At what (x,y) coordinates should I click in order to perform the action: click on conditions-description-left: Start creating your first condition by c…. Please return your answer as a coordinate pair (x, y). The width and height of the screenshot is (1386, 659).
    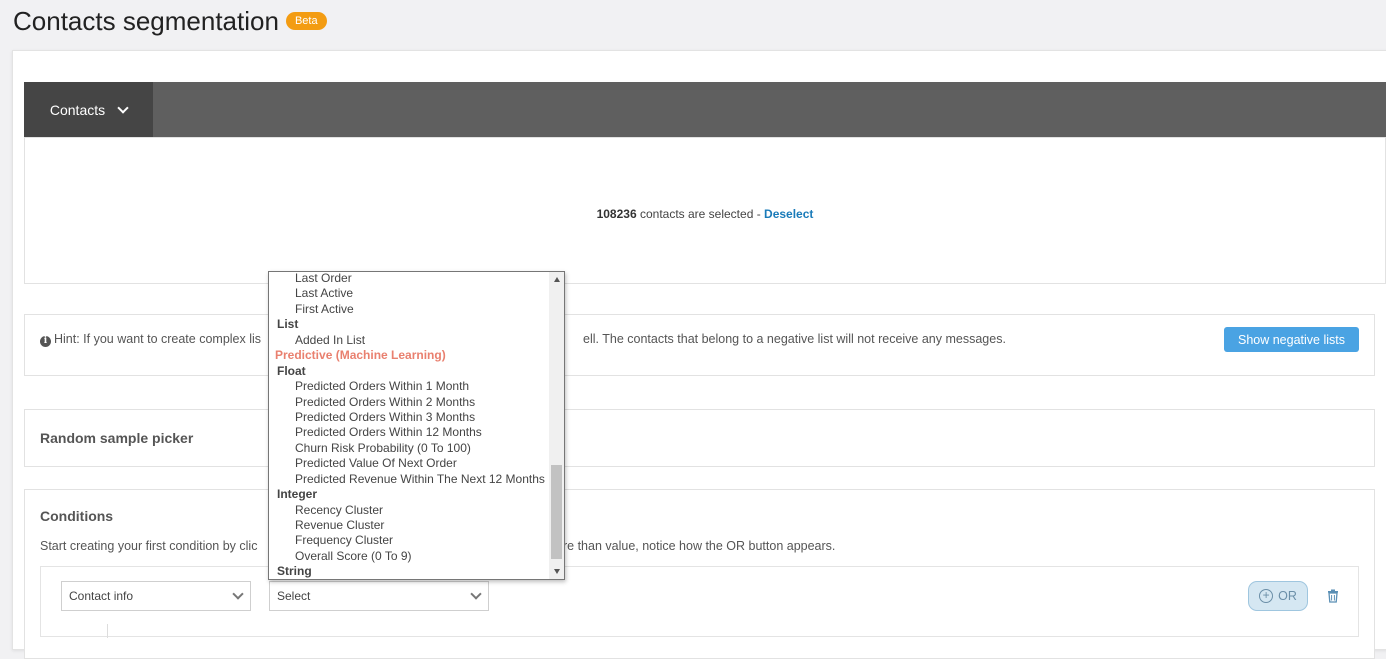
    Looking at the image, I should click on (149, 546).